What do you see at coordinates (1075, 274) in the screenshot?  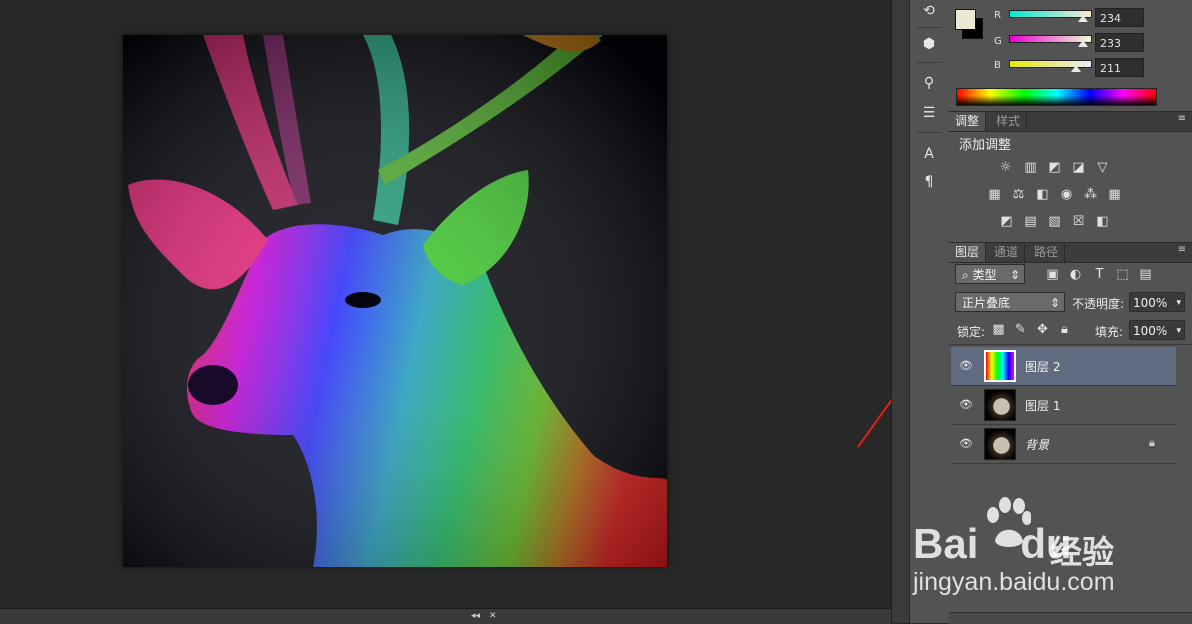 I see `filter-adjustment-icon: ◐` at bounding box center [1075, 274].